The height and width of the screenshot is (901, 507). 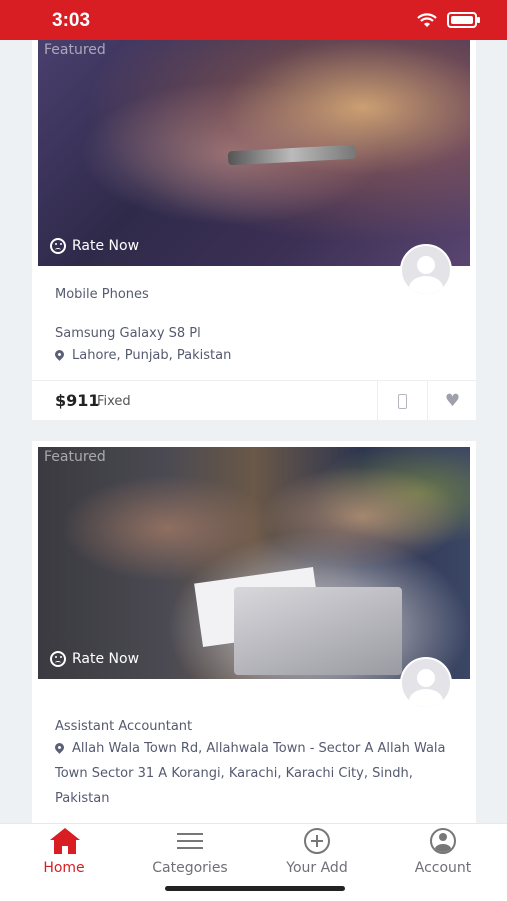 What do you see at coordinates (152, 355) in the screenshot?
I see `location-text: Lahore, Punjab, Pakistan` at bounding box center [152, 355].